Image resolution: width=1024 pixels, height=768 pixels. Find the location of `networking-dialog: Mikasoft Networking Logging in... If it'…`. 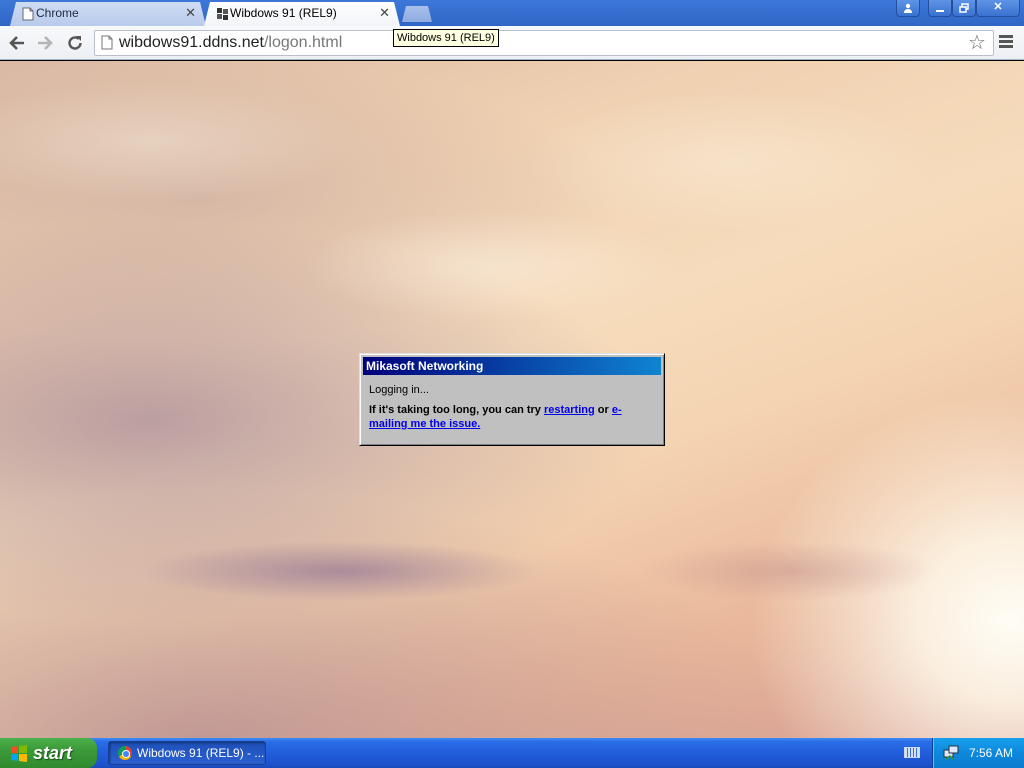

networking-dialog: Mikasoft Networking Logging in... If it'… is located at coordinates (512, 399).